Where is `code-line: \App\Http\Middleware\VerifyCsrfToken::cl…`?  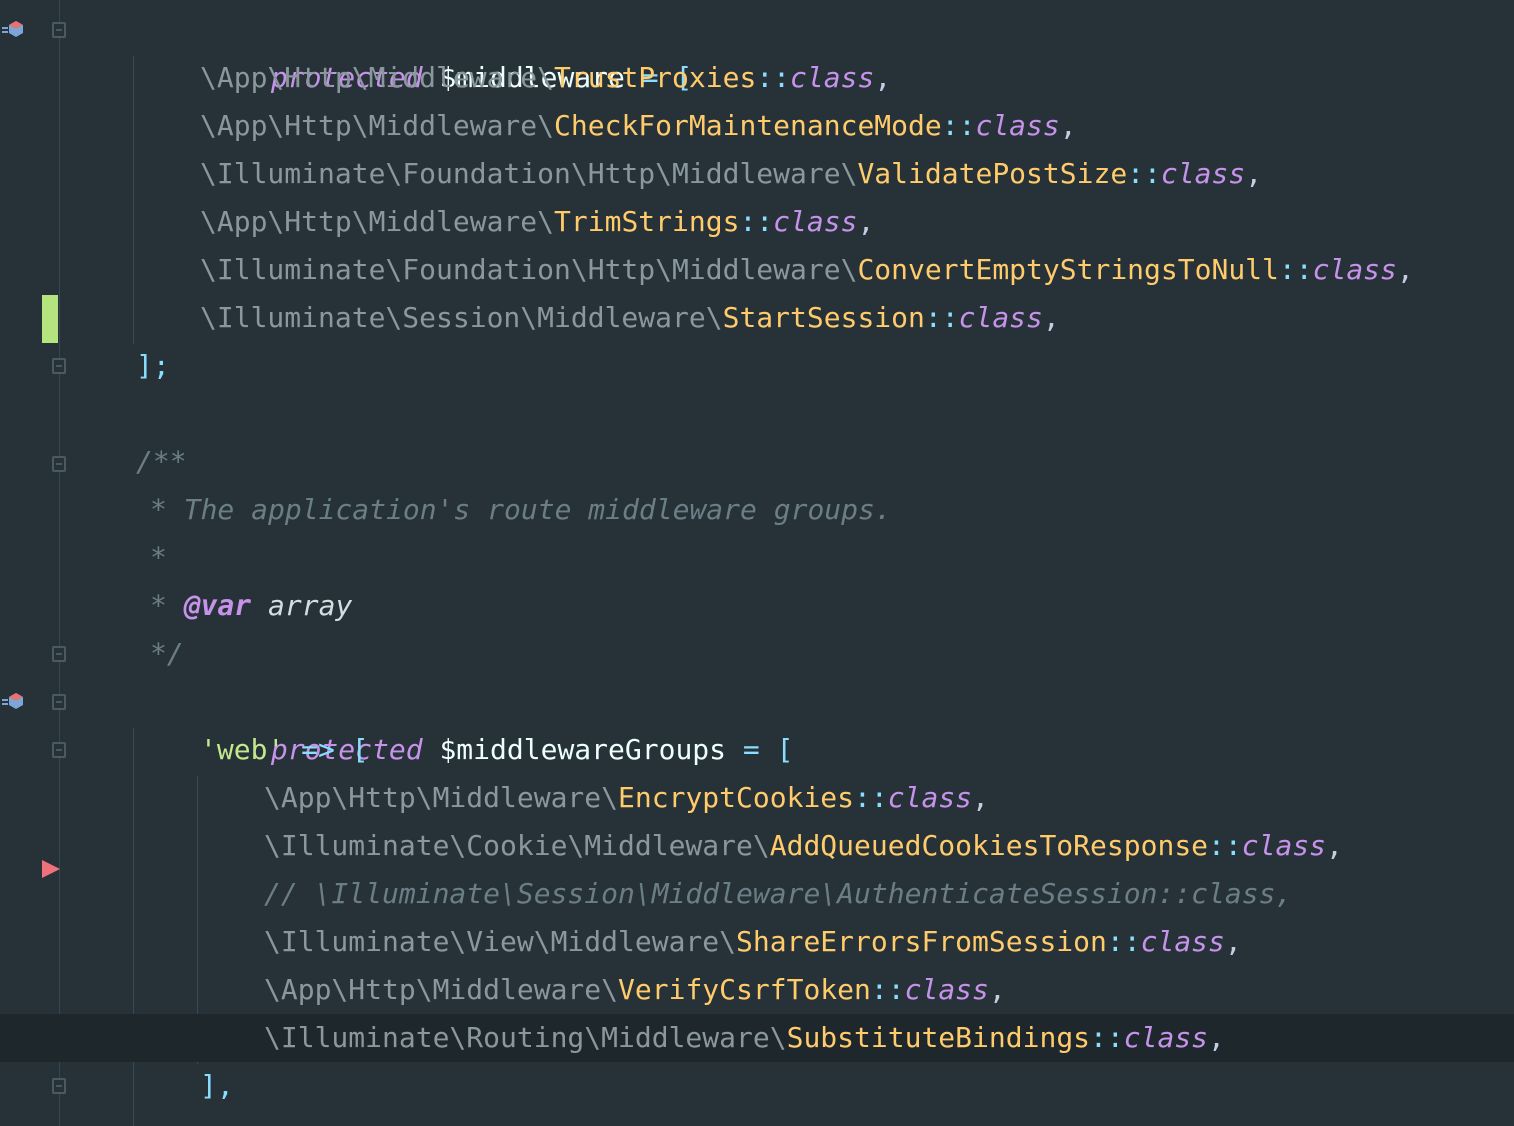
code-line: \App\Http\Middleware\VerifyCsrfToken::cl… is located at coordinates (757, 990).